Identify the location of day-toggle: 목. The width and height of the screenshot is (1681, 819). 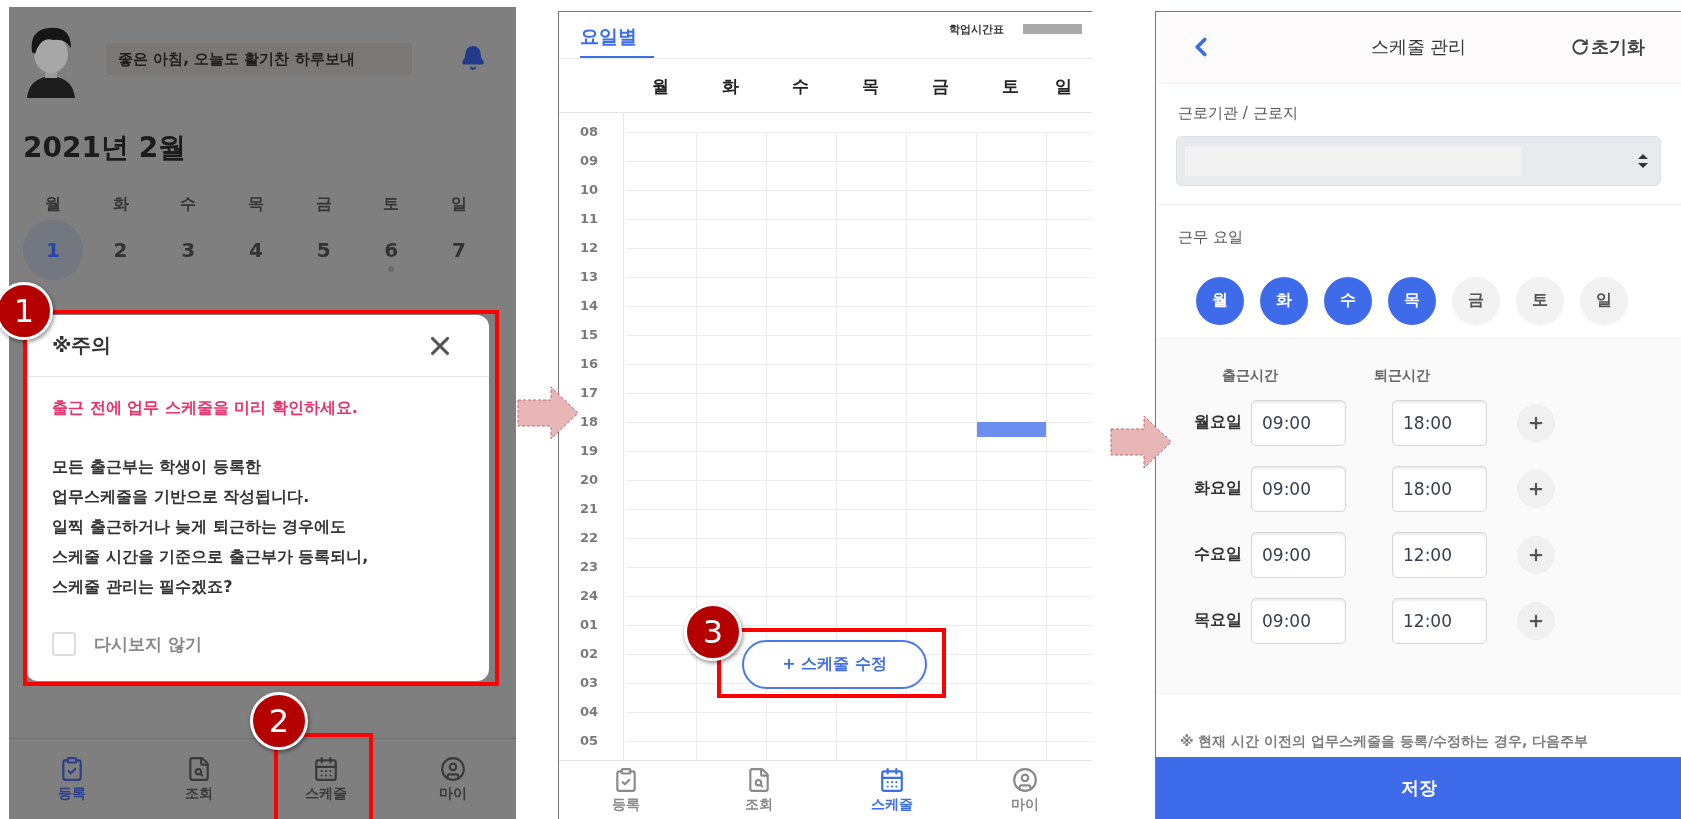
(1412, 300).